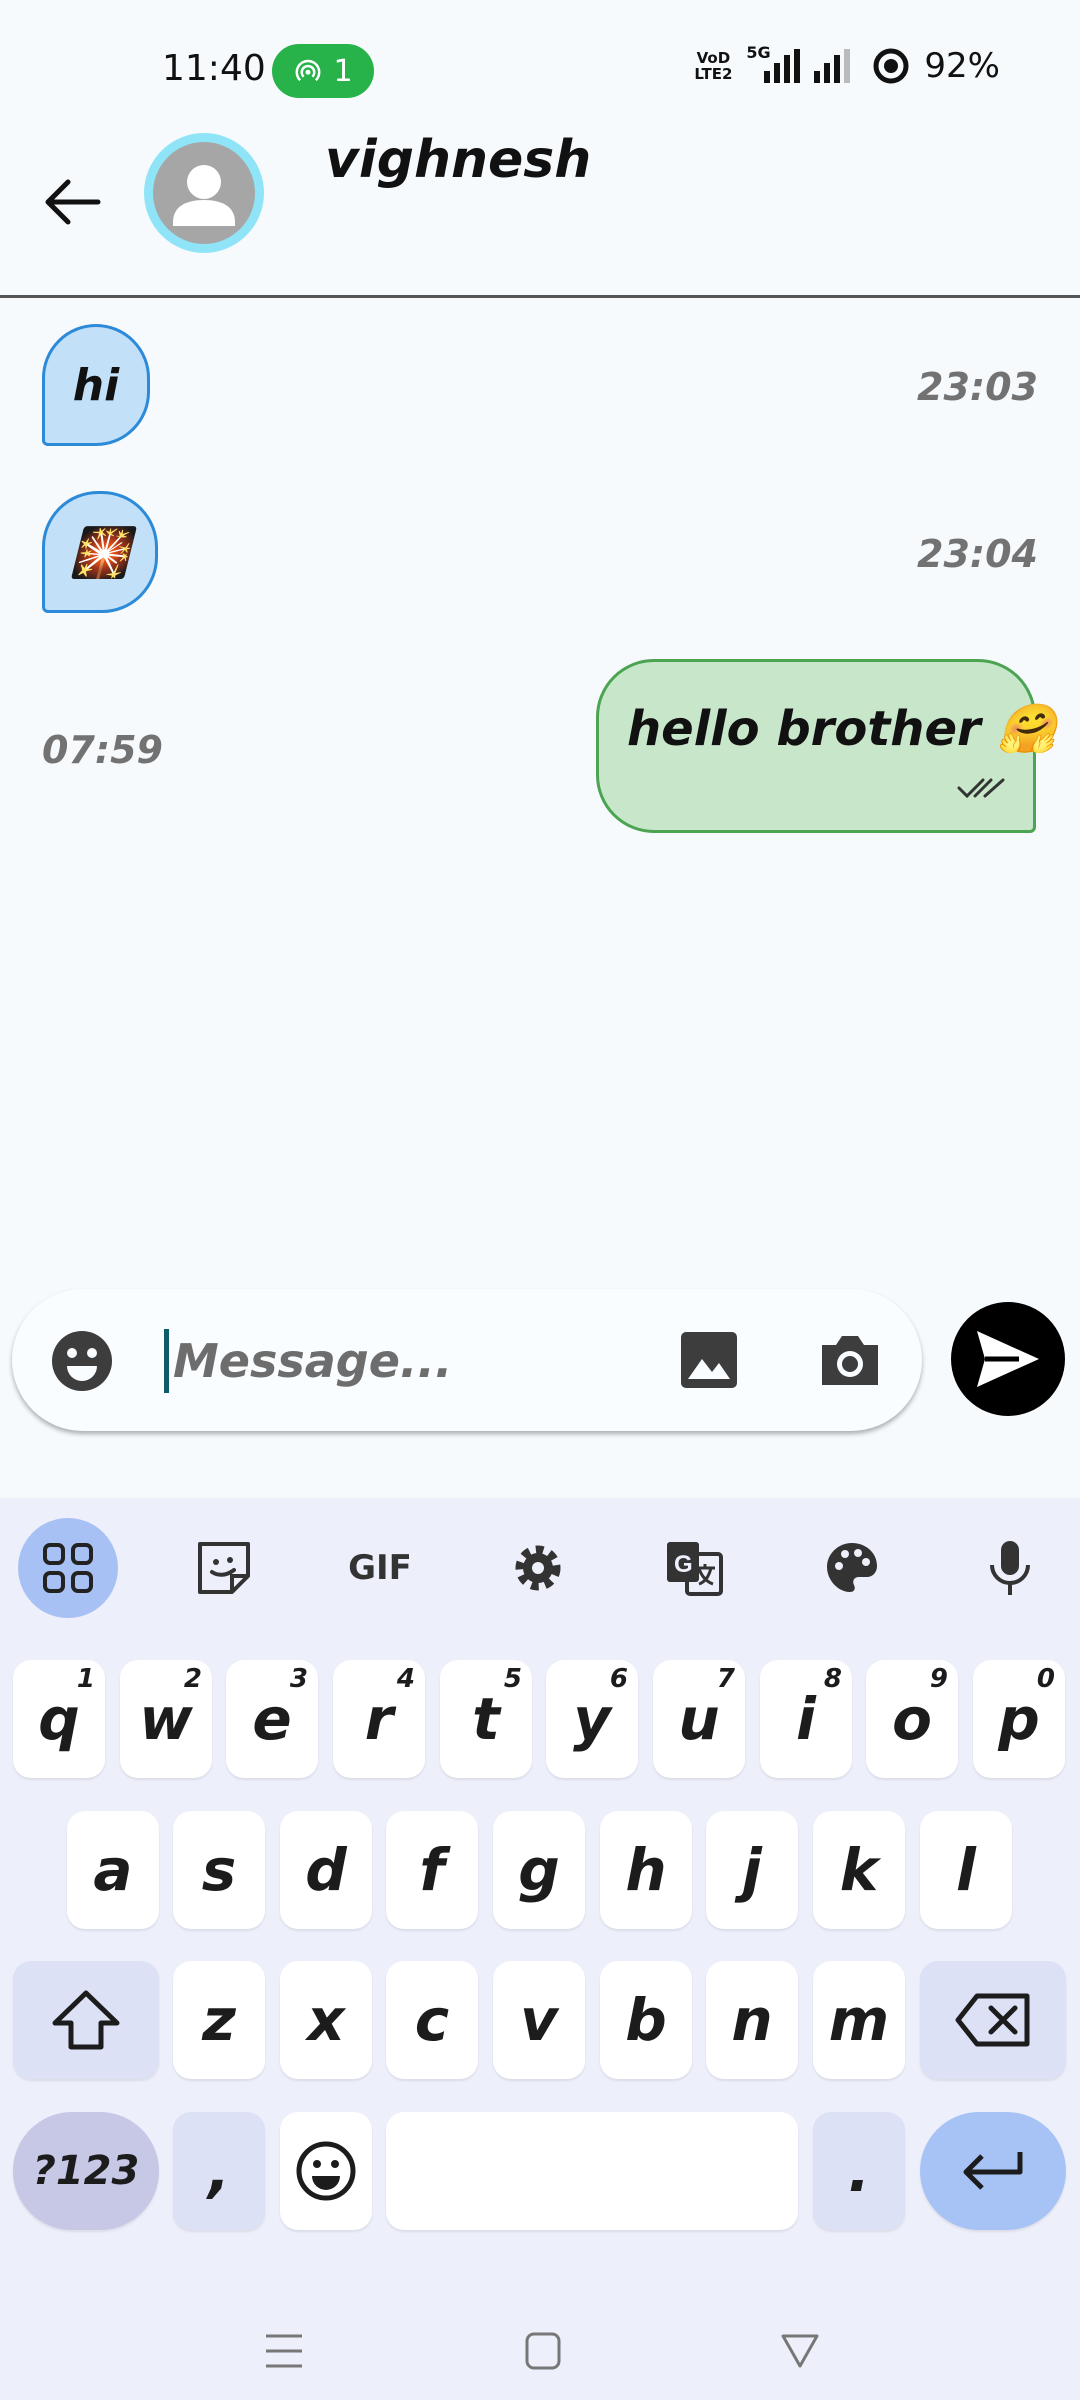 This screenshot has width=1080, height=2400. I want to click on hotspot-icon, so click(308, 70).